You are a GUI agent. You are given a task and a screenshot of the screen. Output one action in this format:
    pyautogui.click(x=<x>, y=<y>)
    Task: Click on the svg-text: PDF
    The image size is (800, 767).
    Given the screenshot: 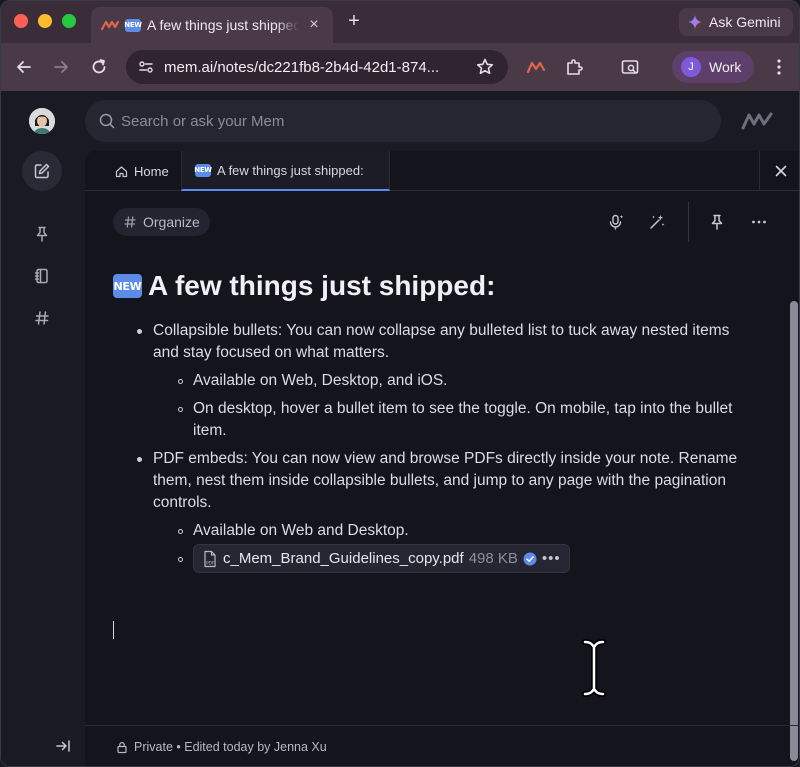 What is the action you would take?
    pyautogui.click(x=210, y=562)
    